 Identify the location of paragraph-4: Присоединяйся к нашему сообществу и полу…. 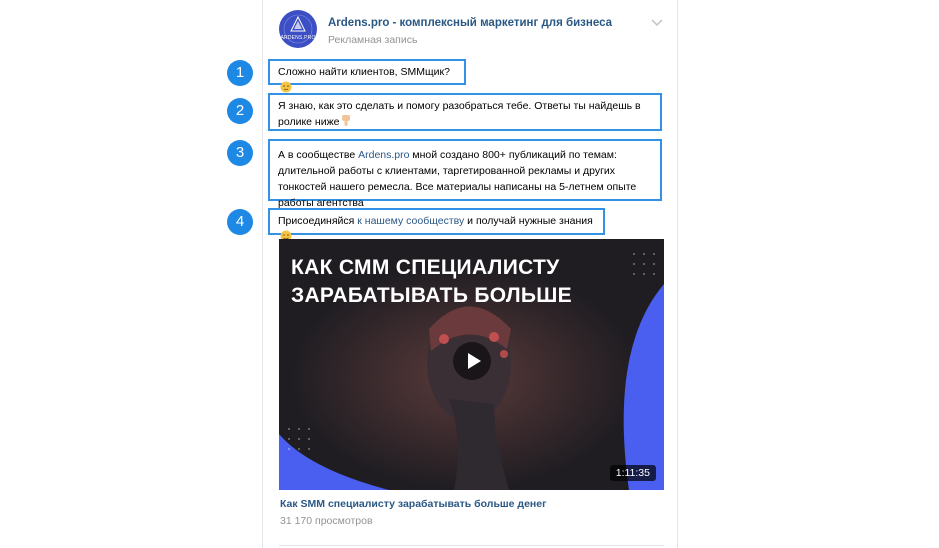
(436, 225).